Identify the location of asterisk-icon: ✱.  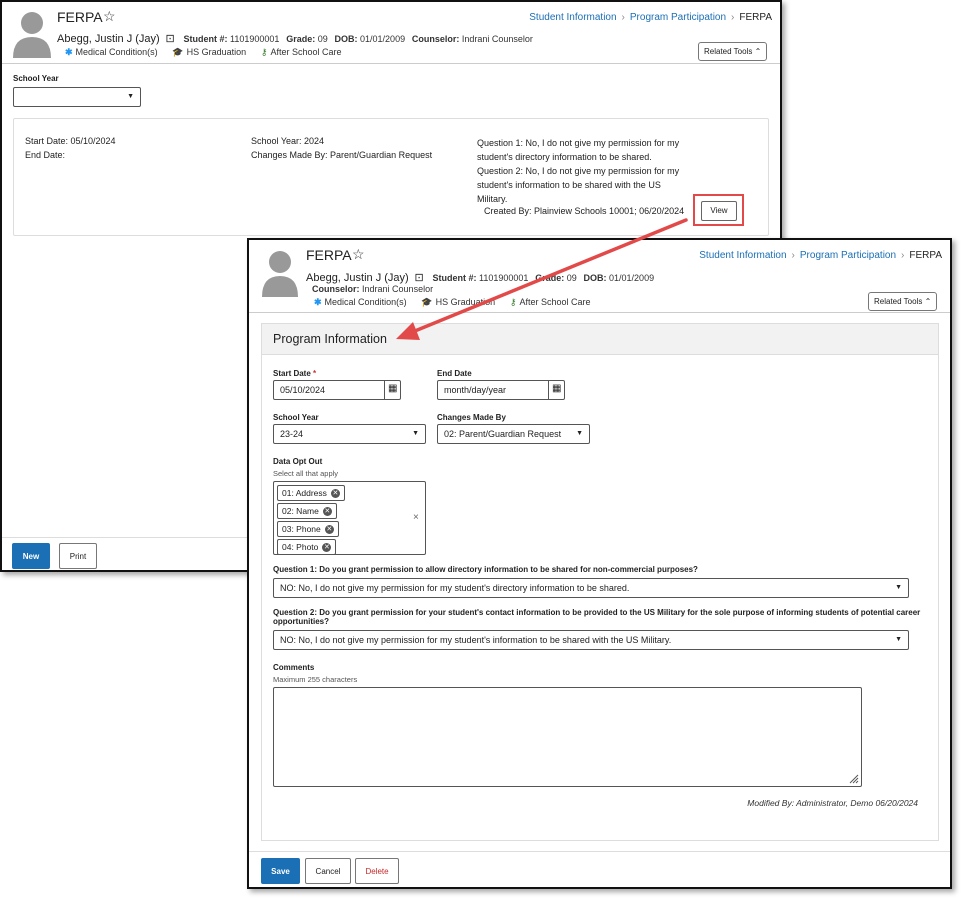
(69, 52).